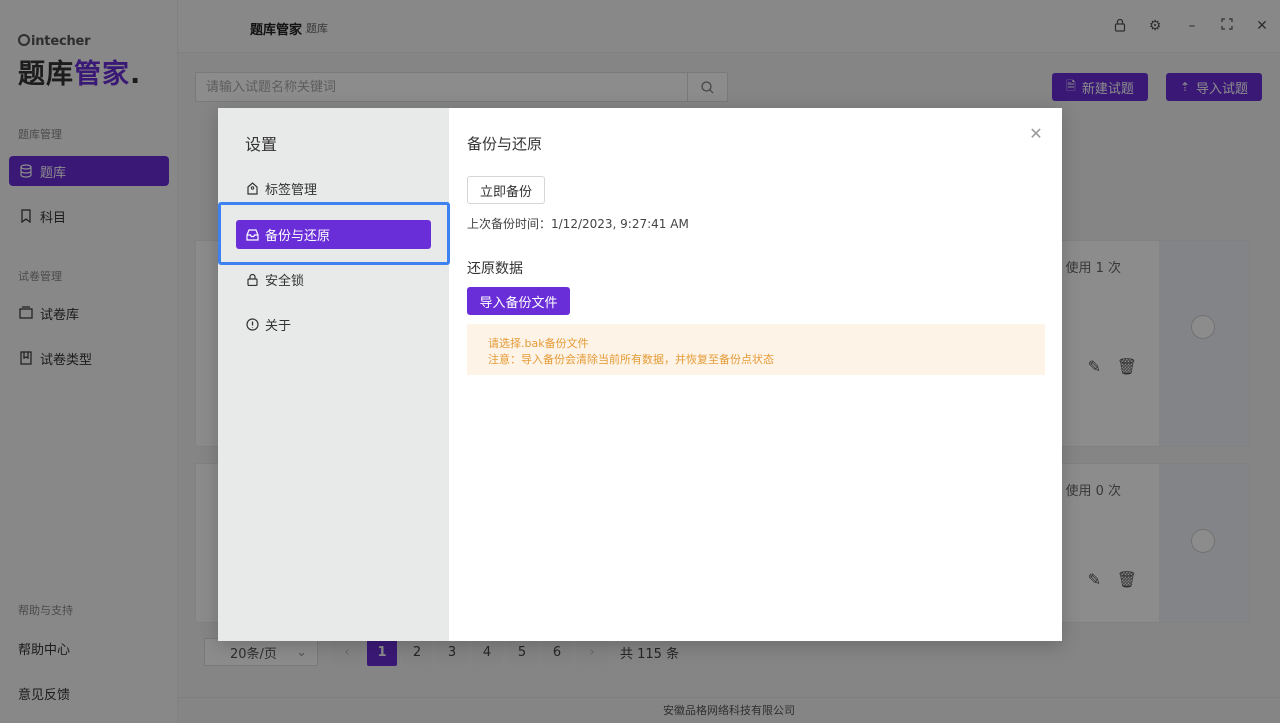  What do you see at coordinates (261, 144) in the screenshot?
I see `settings-title: 设置` at bounding box center [261, 144].